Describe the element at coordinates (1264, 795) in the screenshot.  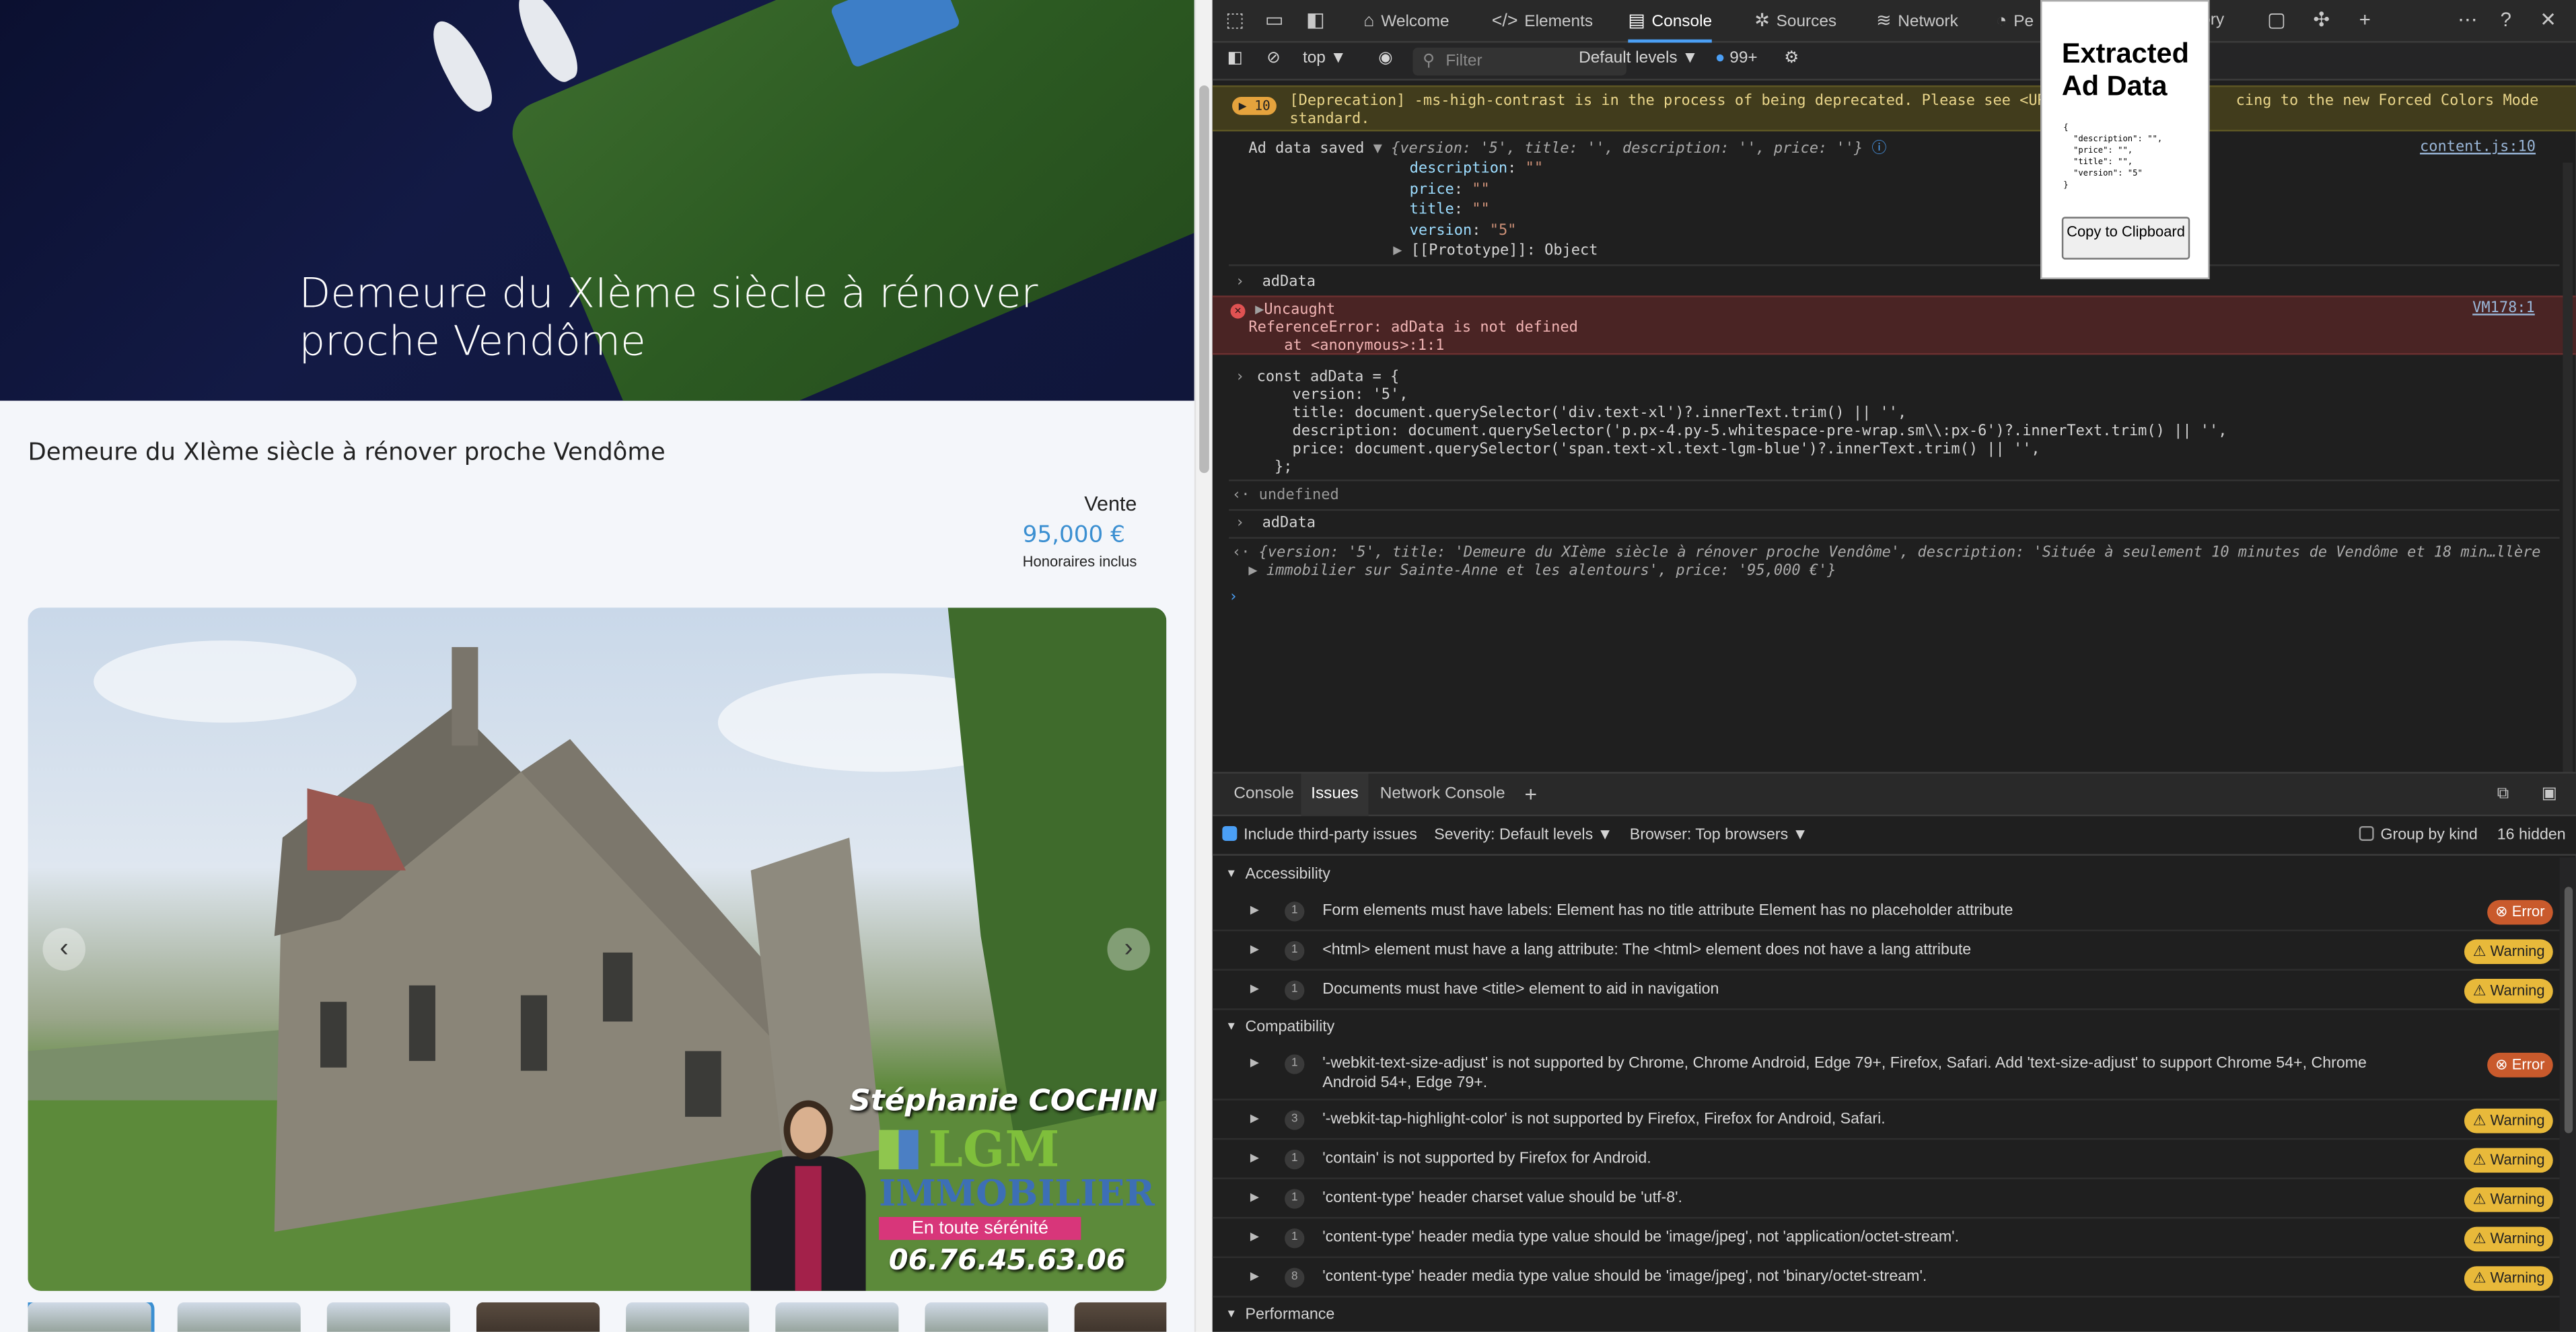
I see `drawer-tab-console: Console` at that location.